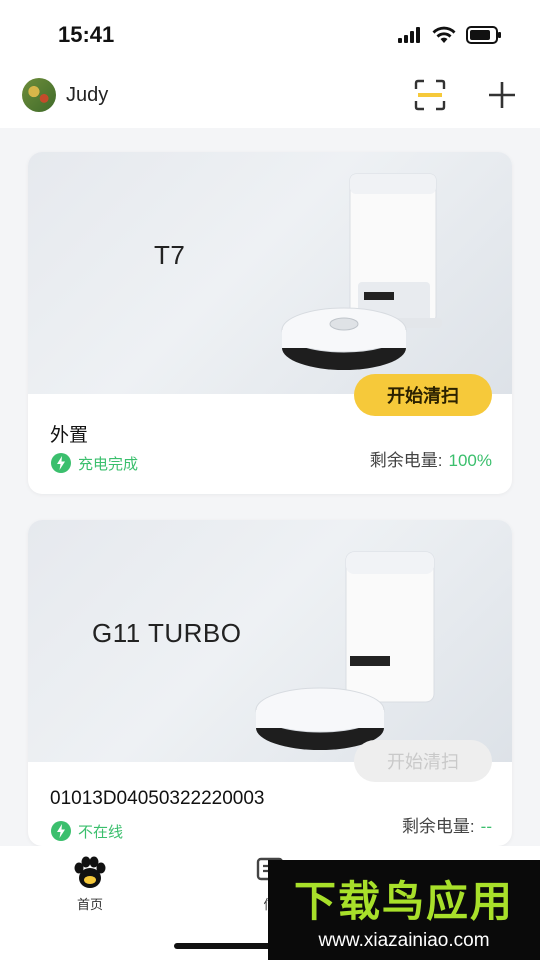 The image size is (540, 960). I want to click on scan-icon, so click(430, 95).